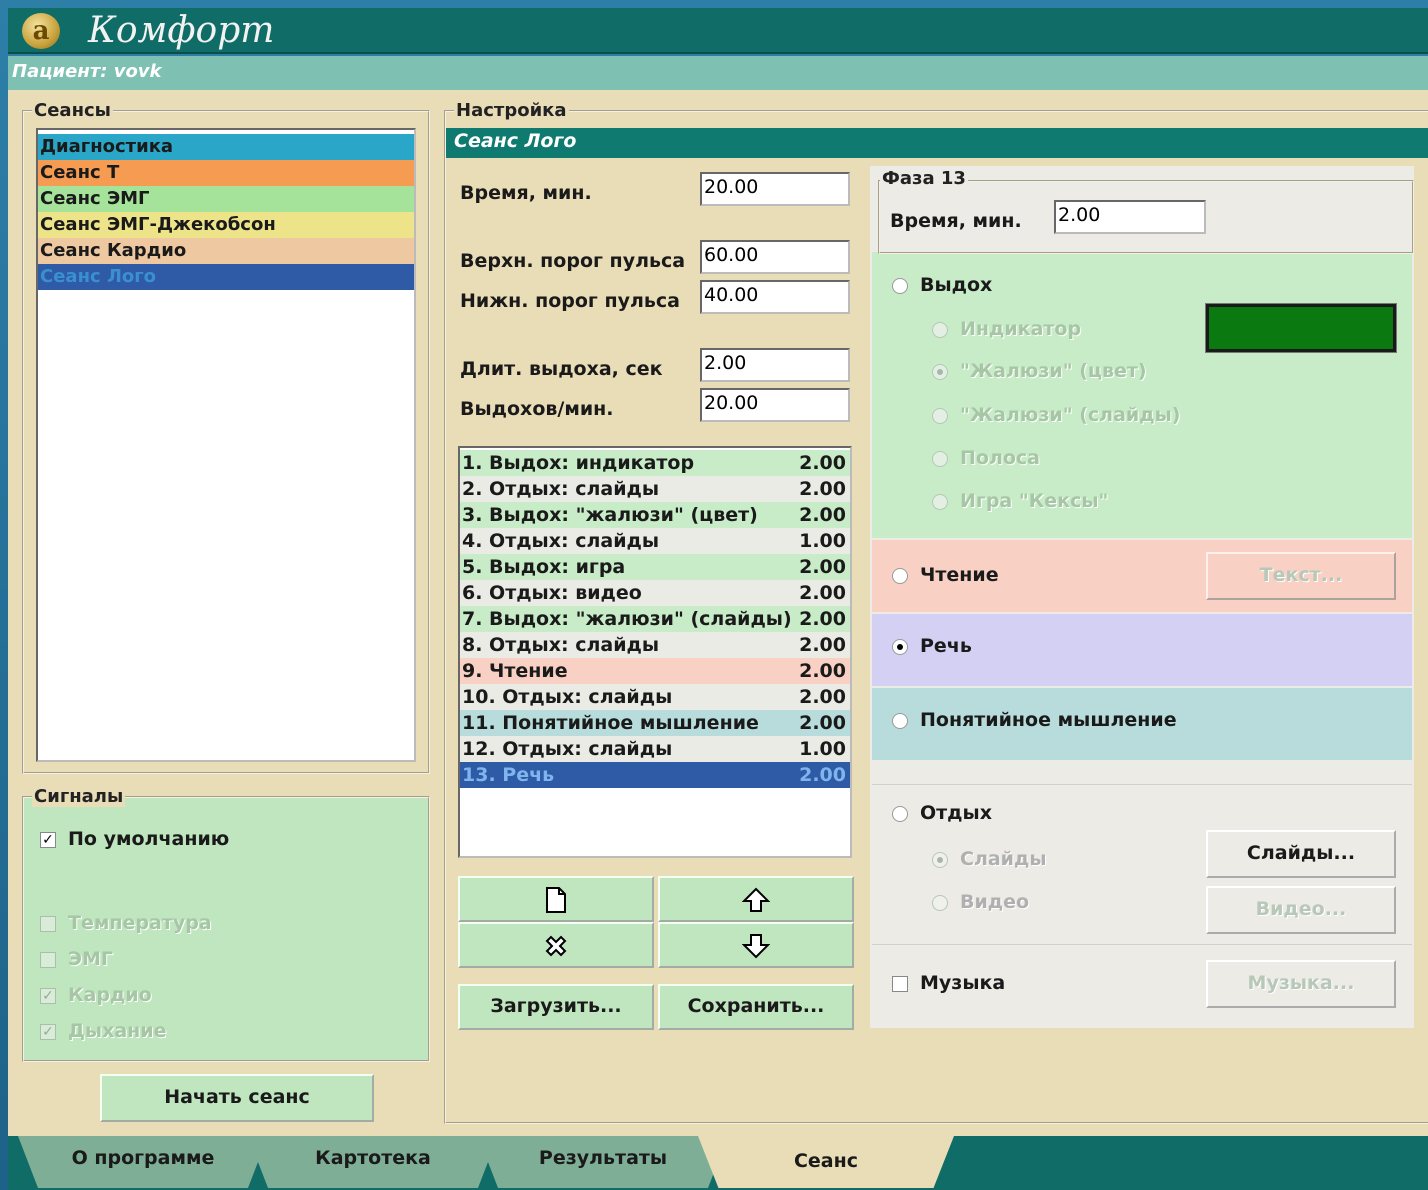  I want to click on session-item-emg-jacobson: Сеанс ЭМГ-Джекобсон, so click(226, 225).